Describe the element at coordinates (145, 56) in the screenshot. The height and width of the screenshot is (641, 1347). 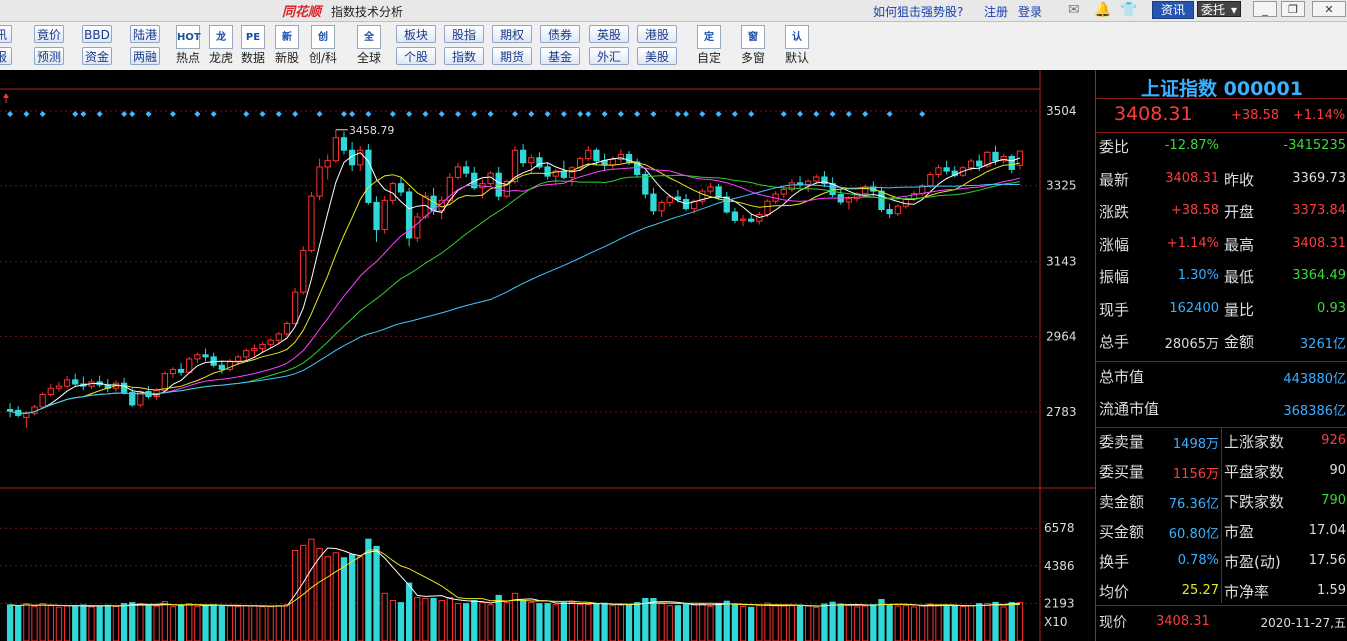
I see `toolbar-button: 两融` at that location.